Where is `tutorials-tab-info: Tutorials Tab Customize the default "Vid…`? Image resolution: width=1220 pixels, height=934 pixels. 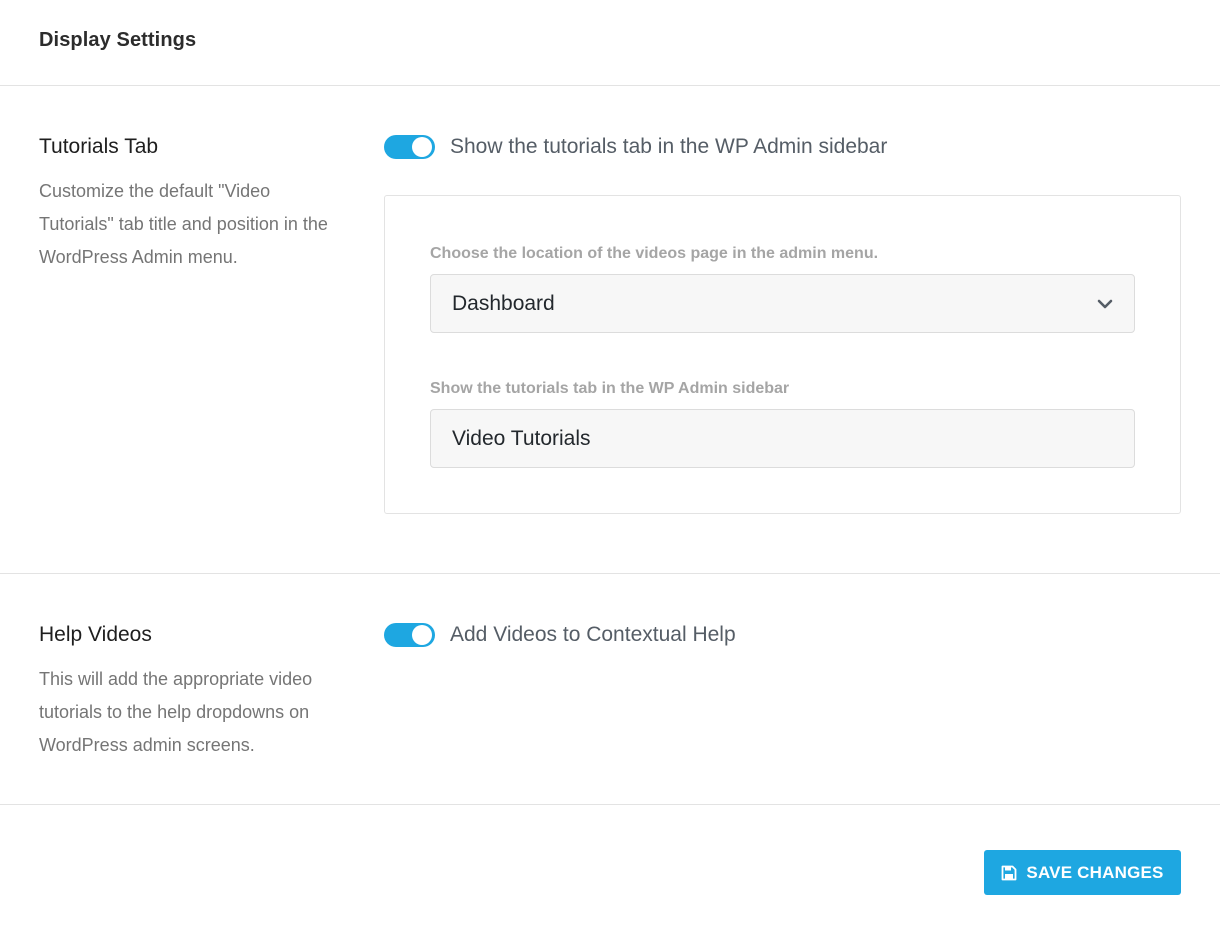 tutorials-tab-info: Tutorials Tab Customize the default "Vid… is located at coordinates (189, 204).